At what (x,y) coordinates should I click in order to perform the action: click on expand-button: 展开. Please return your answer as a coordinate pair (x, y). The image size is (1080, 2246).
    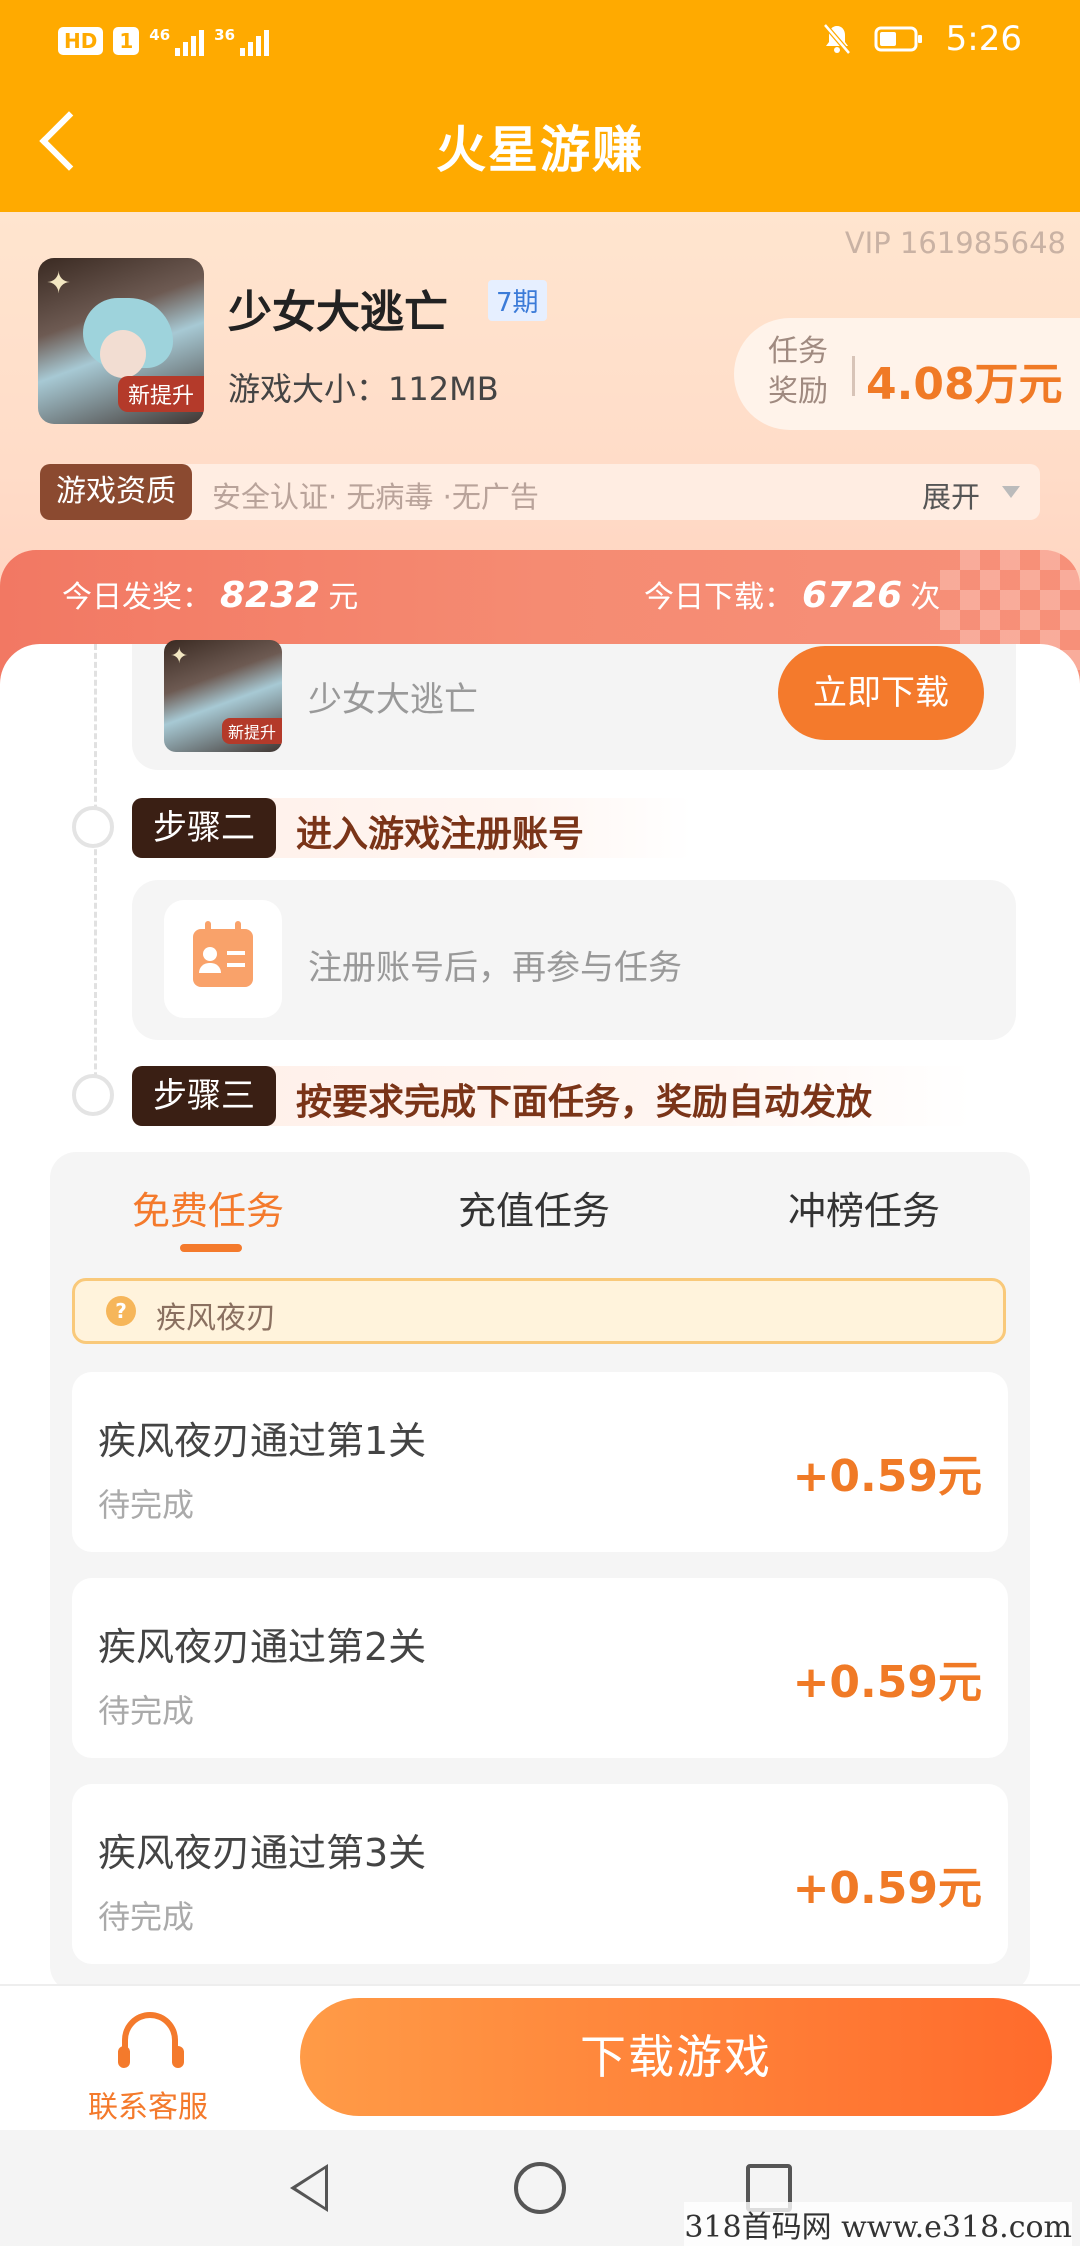
    Looking at the image, I should click on (951, 495).